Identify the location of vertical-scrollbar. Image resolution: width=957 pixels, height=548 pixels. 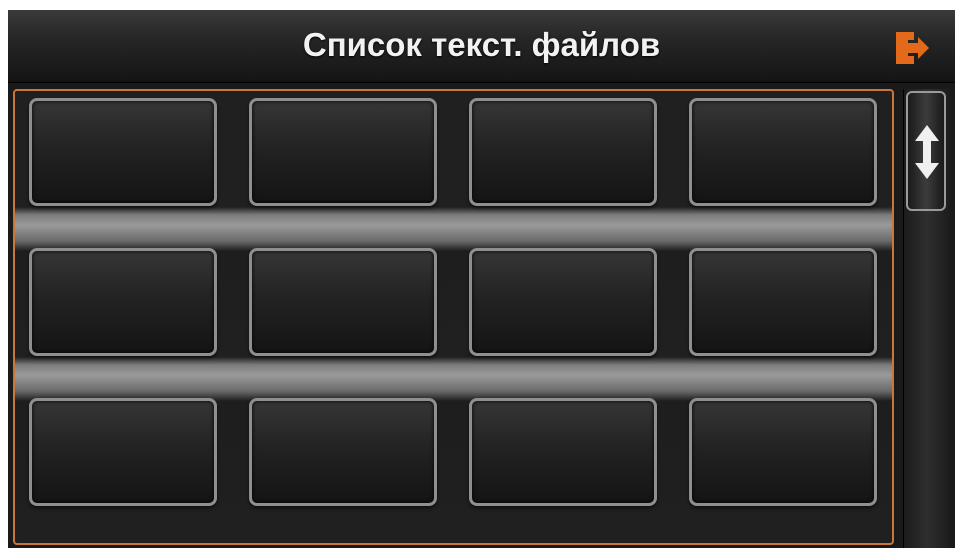
(926, 318).